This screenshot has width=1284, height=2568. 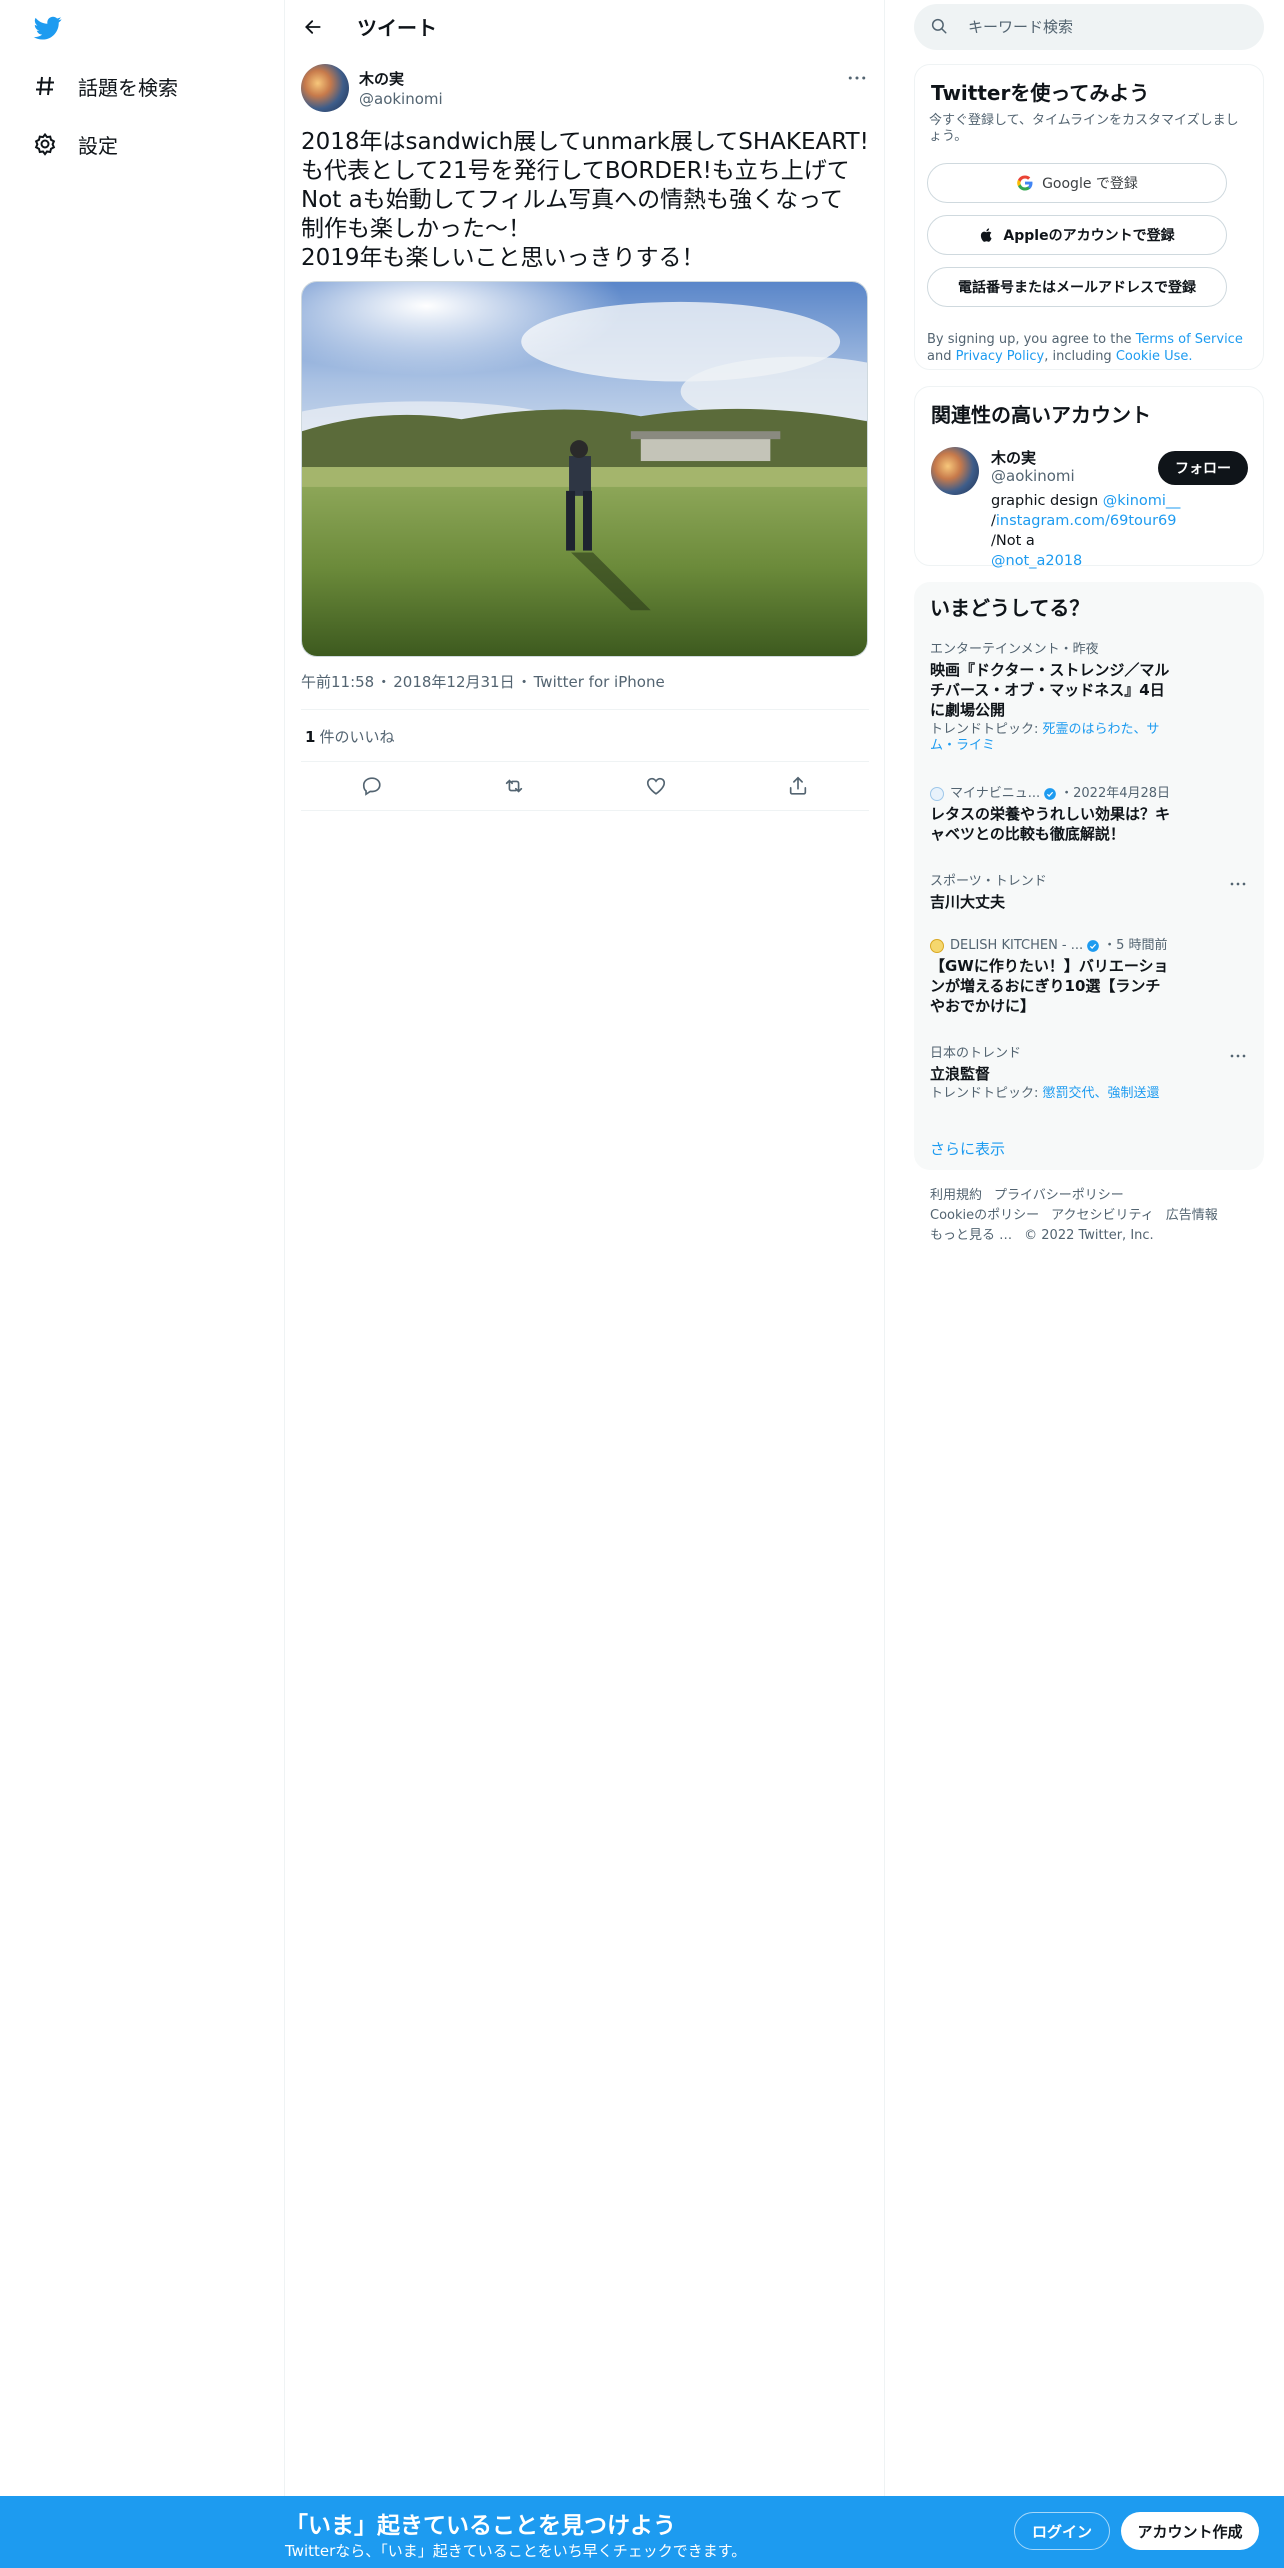 I want to click on google-signup-button: Google で登録, so click(x=1077, y=183).